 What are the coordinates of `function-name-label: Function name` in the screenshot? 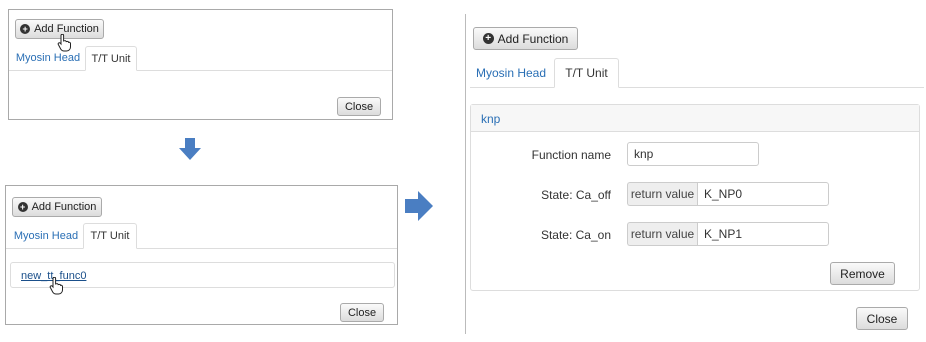 It's located at (571, 155).